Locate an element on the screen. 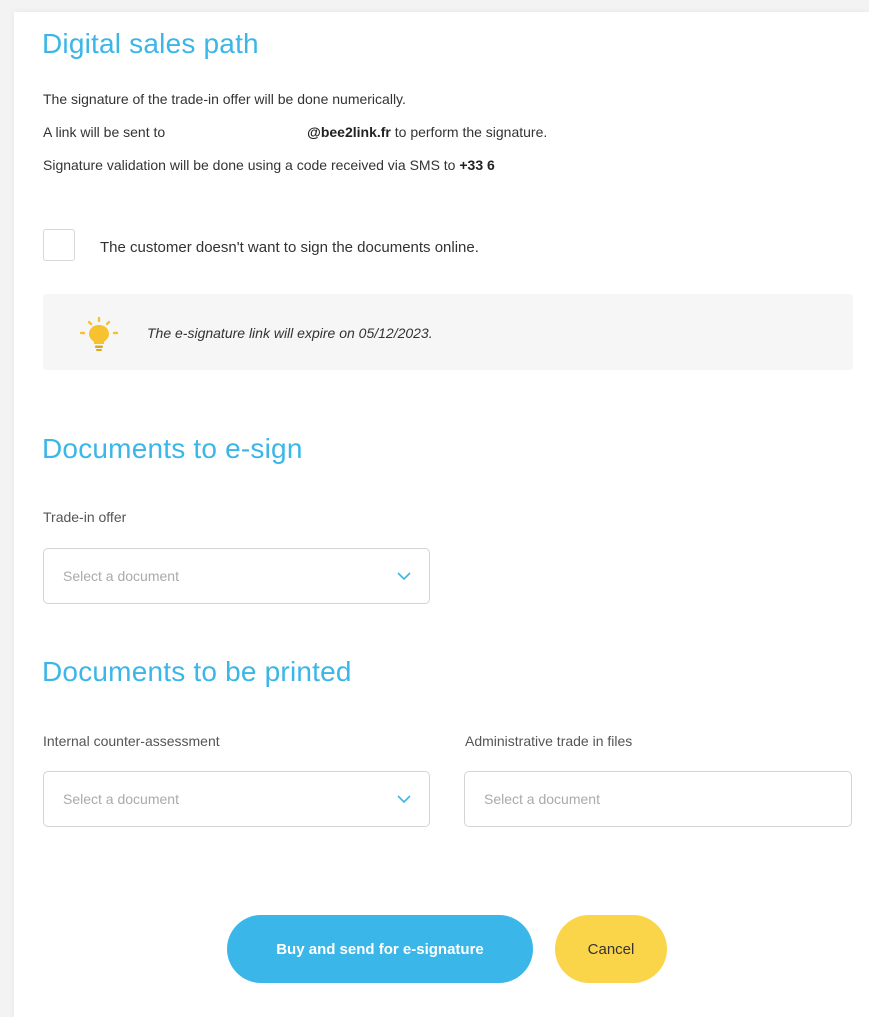  buy-and-send-button: Buy and send for e-signature is located at coordinates (380, 949).